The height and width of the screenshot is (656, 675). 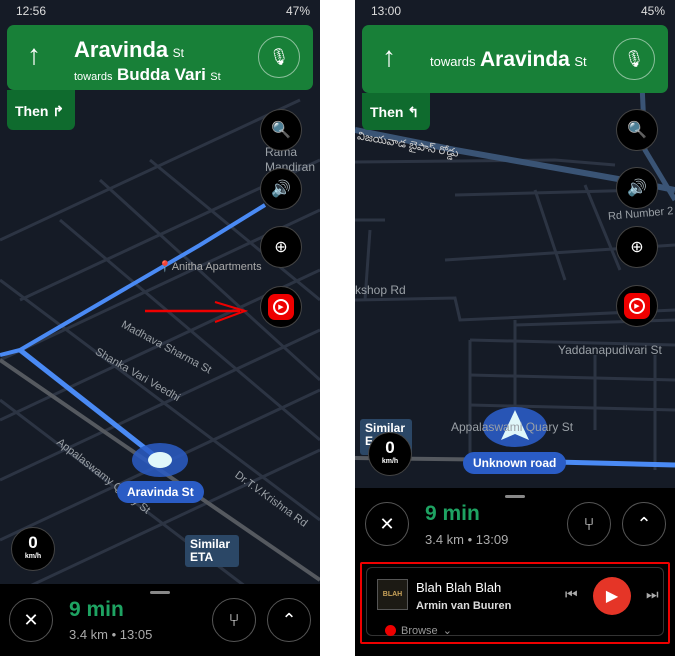 I want to click on play-button: ▶, so click(x=612, y=596).